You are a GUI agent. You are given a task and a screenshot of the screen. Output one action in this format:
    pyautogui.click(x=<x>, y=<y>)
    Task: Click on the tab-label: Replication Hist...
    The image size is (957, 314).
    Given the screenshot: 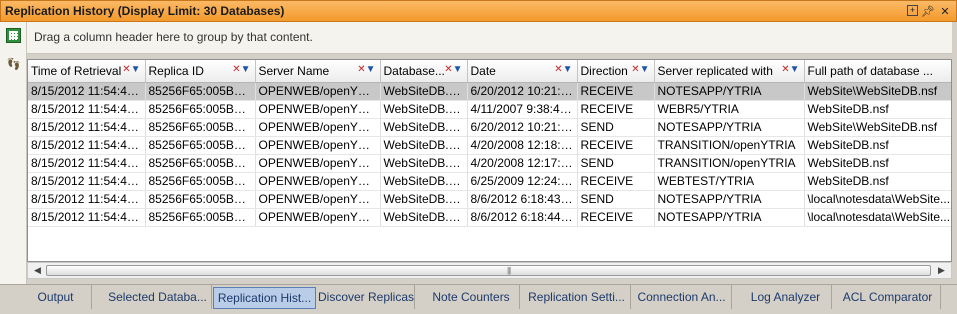 What is the action you would take?
    pyautogui.click(x=264, y=298)
    